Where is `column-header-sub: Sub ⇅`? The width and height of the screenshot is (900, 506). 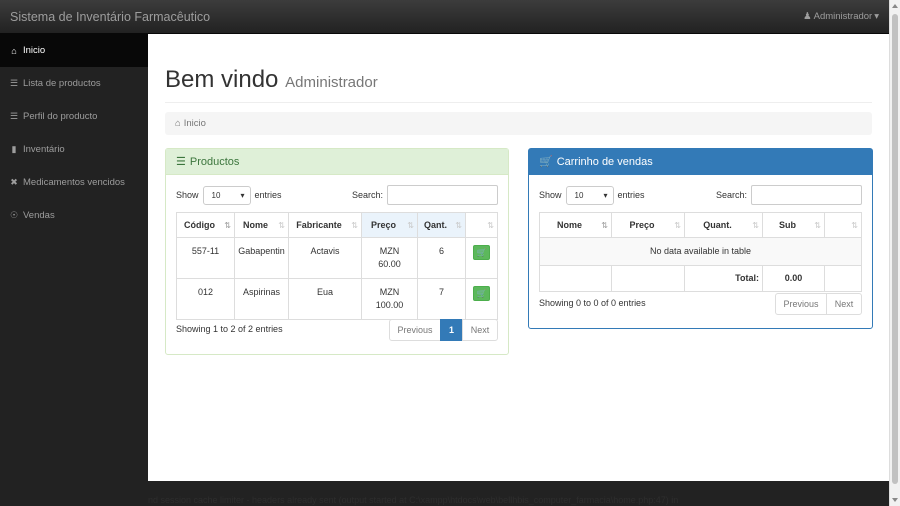
column-header-sub: Sub ⇅ is located at coordinates (793, 225).